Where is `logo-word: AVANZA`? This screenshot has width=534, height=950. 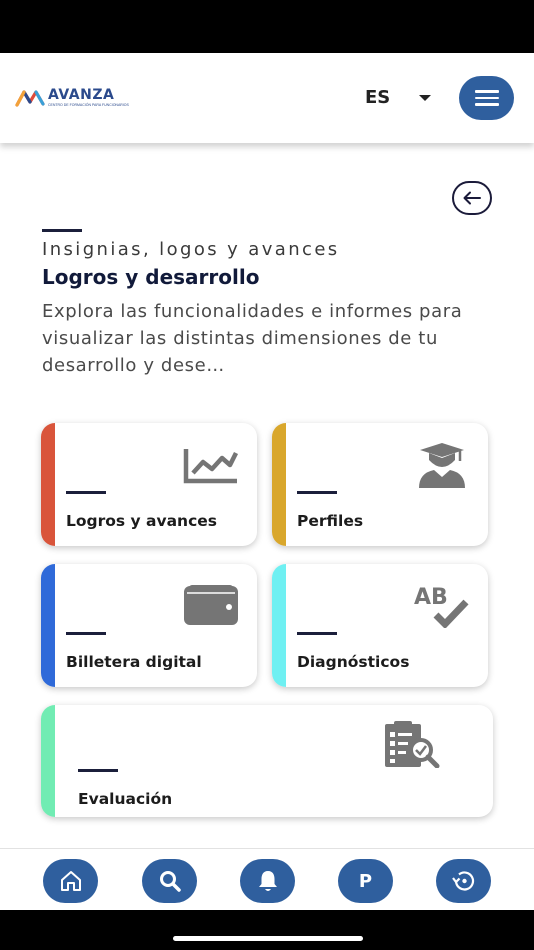 logo-word: AVANZA is located at coordinates (81, 95).